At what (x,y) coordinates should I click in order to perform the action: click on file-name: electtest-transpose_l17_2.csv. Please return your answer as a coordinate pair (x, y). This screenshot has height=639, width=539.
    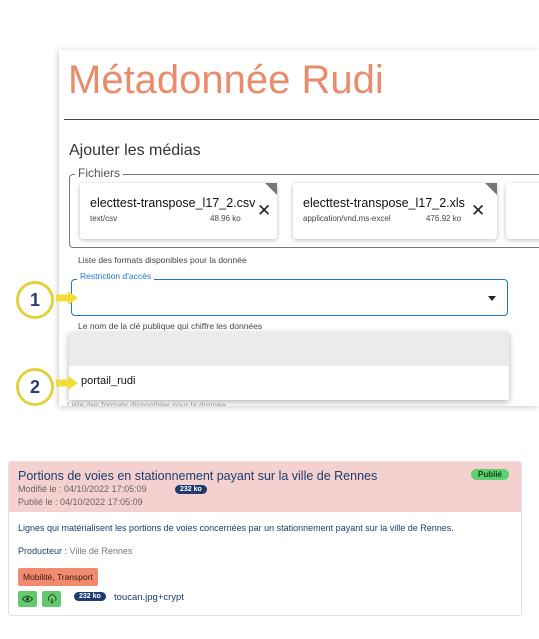
    Looking at the image, I should click on (173, 203).